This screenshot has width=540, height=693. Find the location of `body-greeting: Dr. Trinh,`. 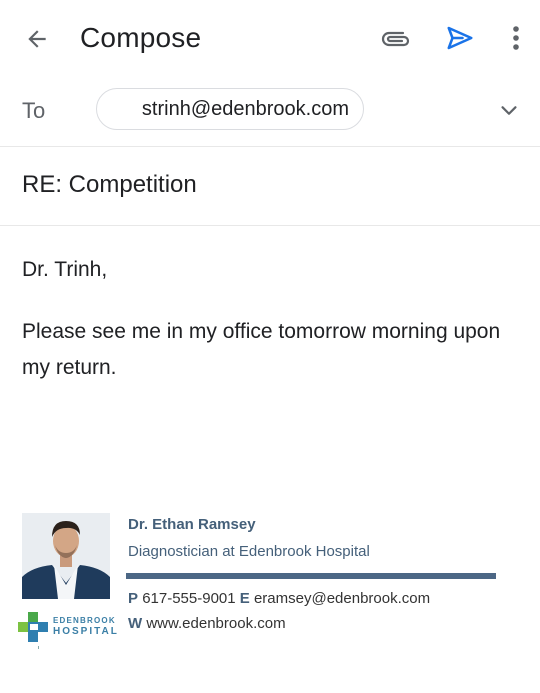

body-greeting: Dr. Trinh, is located at coordinates (65, 269).